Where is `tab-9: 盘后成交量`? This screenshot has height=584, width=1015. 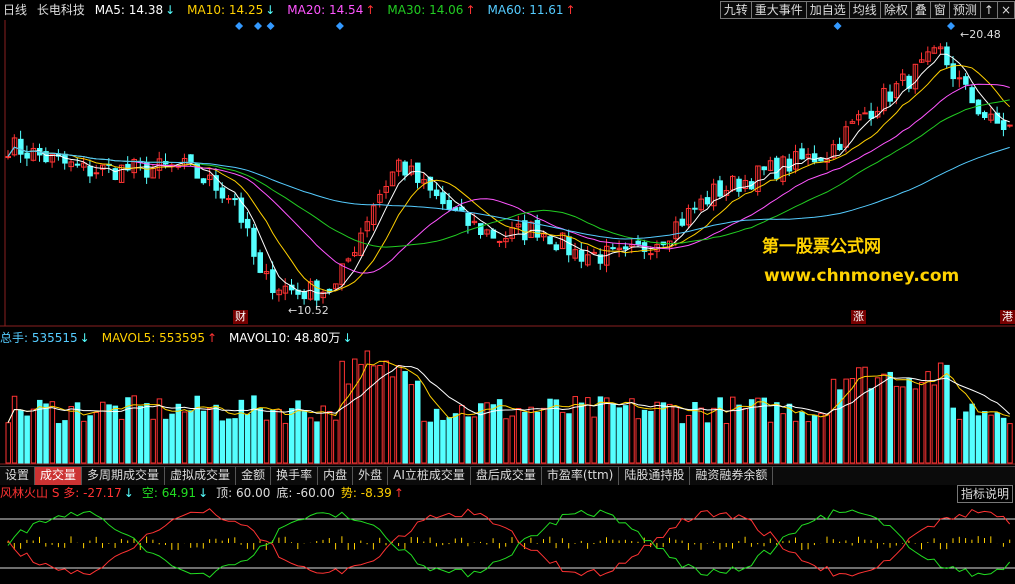 tab-9: 盘后成交量 is located at coordinates (506, 476).